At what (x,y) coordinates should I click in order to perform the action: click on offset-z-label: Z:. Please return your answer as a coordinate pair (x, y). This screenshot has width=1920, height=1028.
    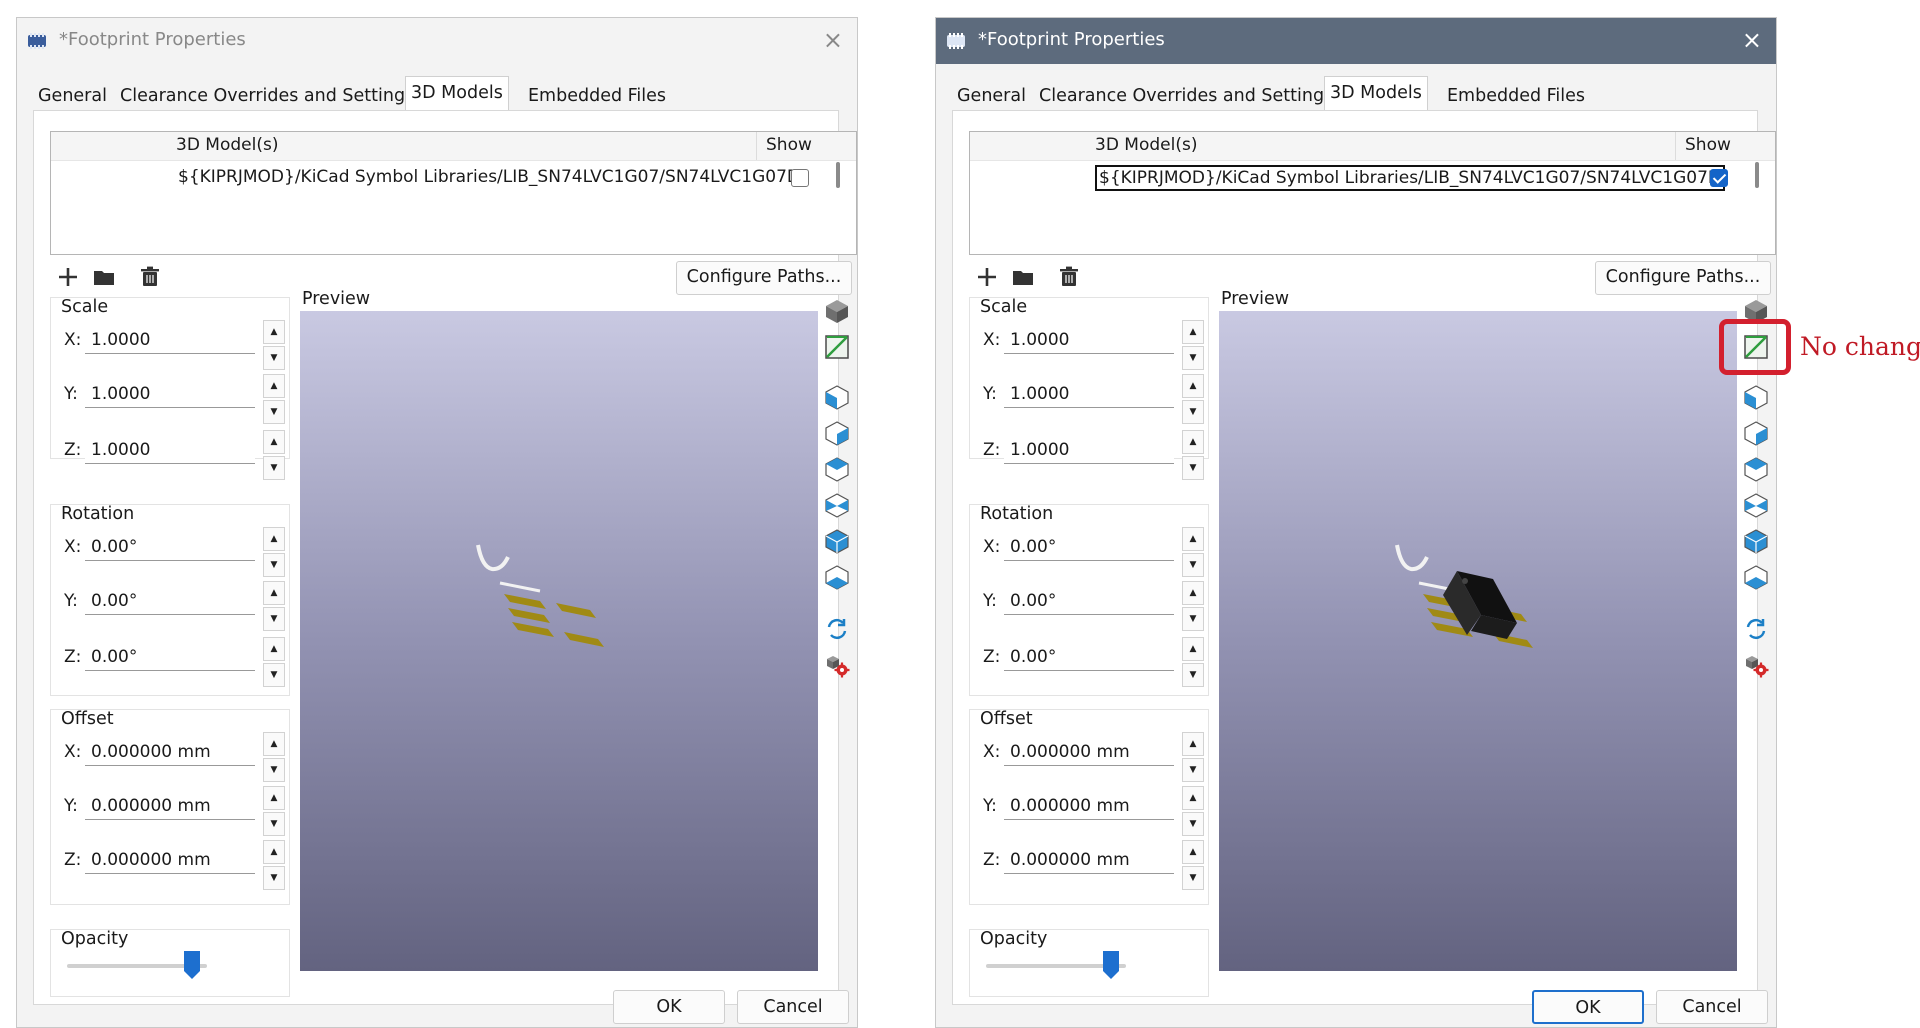
    Looking at the image, I should click on (73, 860).